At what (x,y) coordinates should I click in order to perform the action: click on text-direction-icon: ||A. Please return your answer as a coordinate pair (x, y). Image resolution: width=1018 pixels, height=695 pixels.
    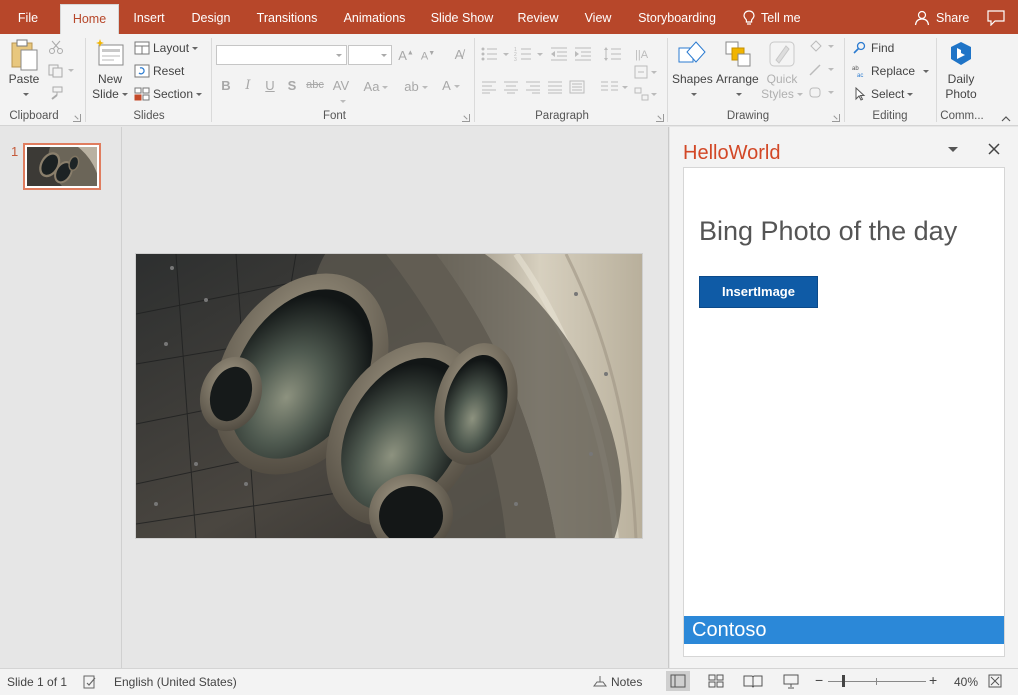
    Looking at the image, I should click on (646, 54).